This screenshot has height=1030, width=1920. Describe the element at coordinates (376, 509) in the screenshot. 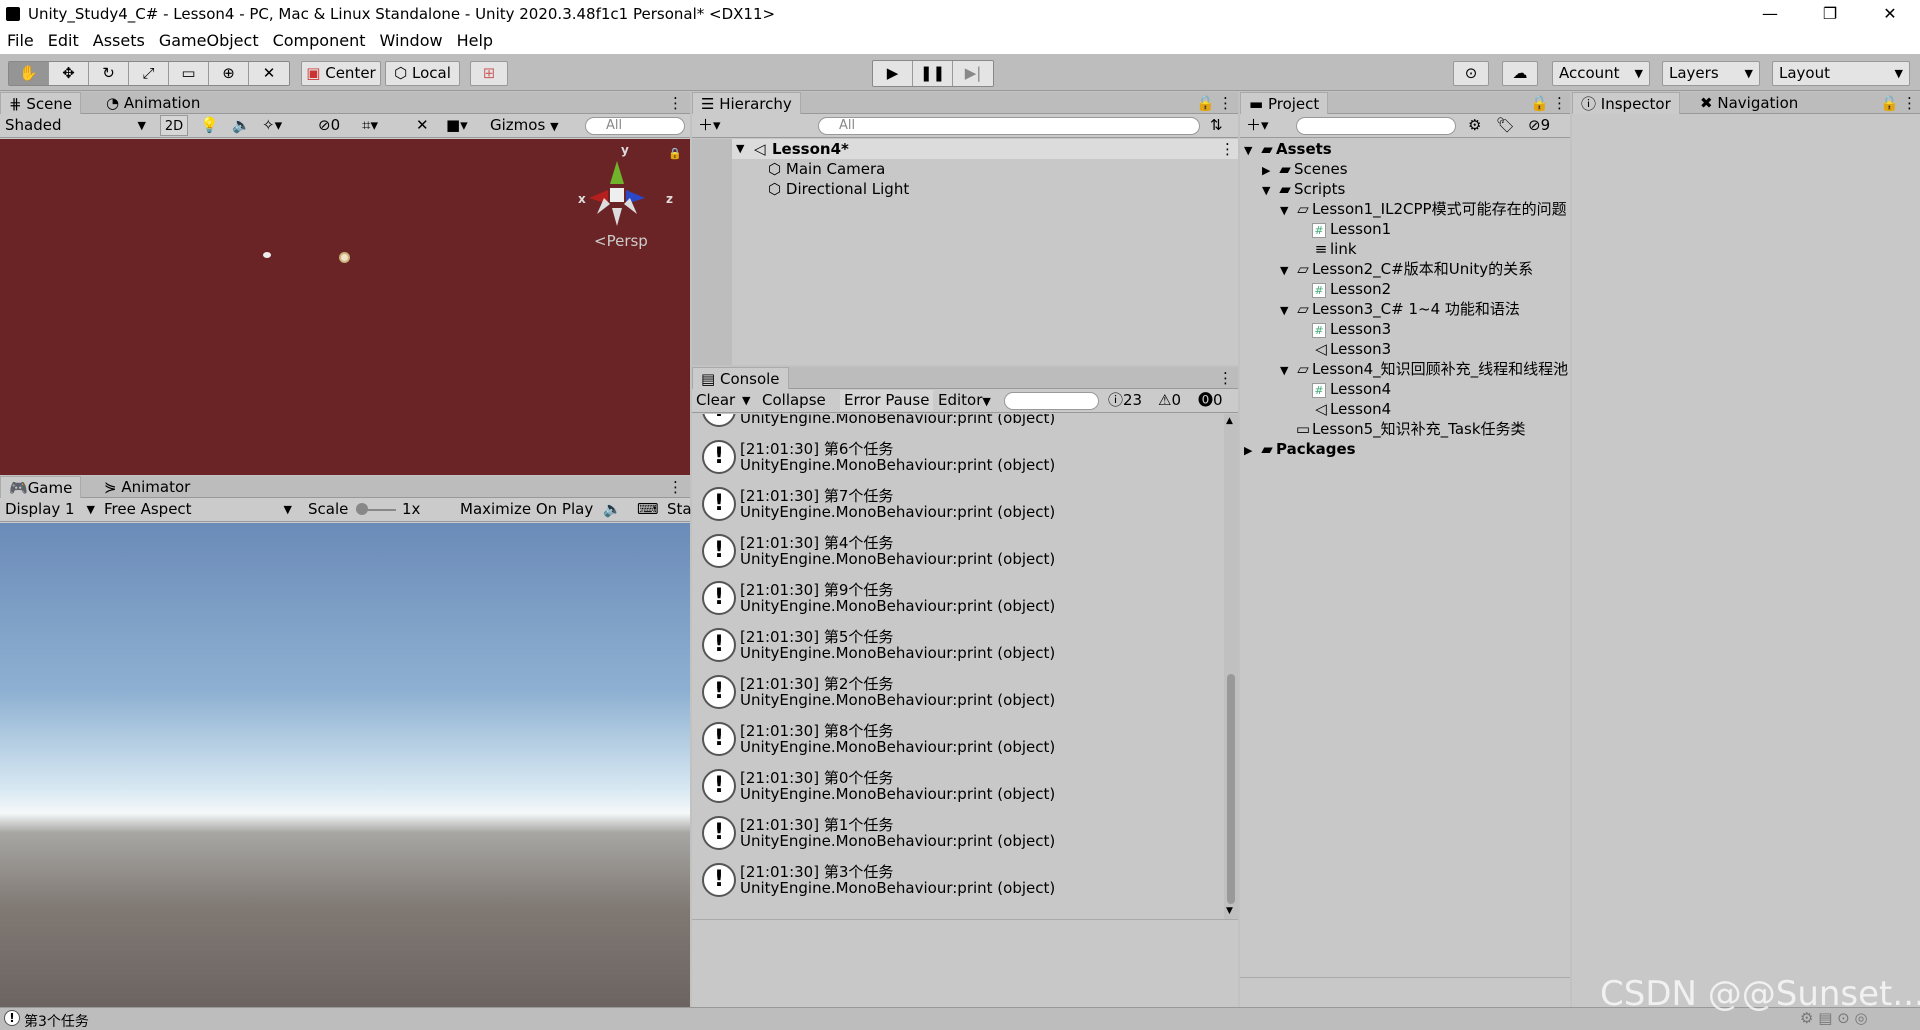

I see `scale-slider` at that location.